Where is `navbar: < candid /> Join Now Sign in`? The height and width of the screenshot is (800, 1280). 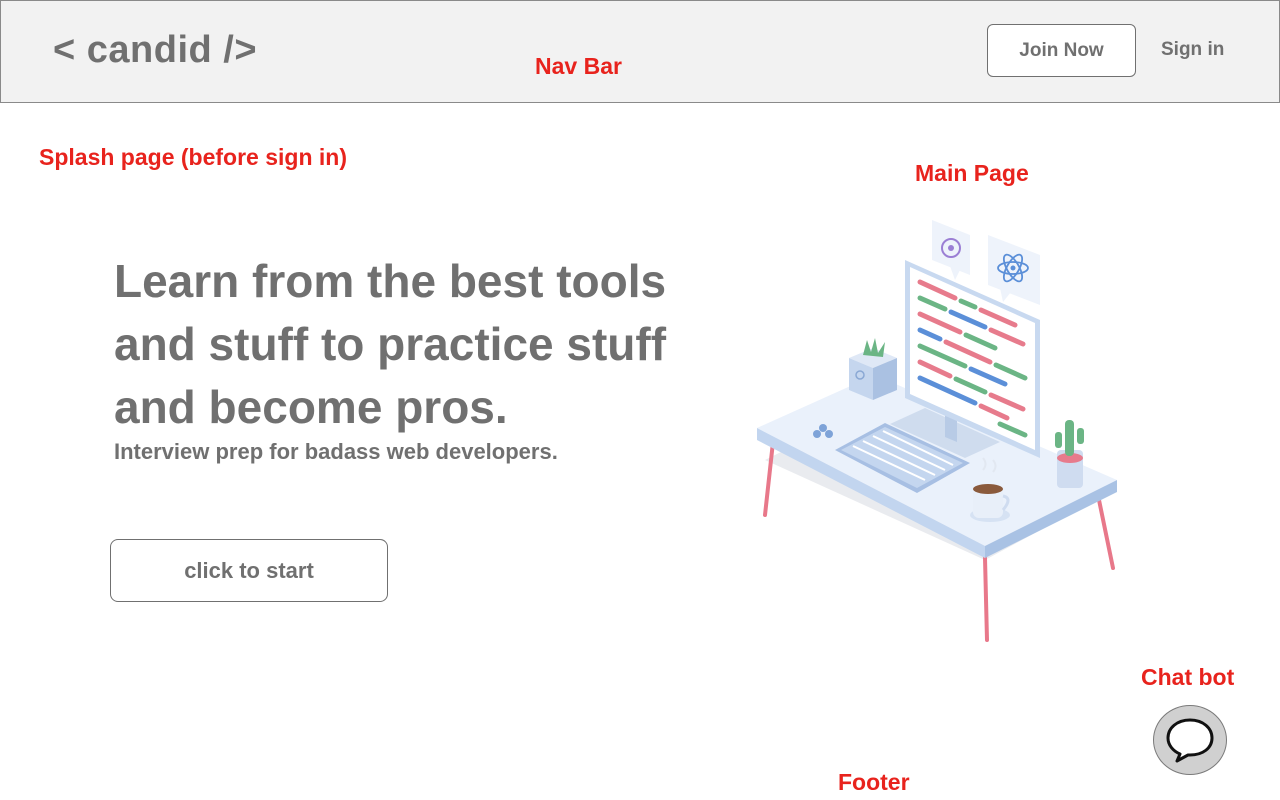
navbar: < candid /> Join Now Sign in is located at coordinates (640, 51).